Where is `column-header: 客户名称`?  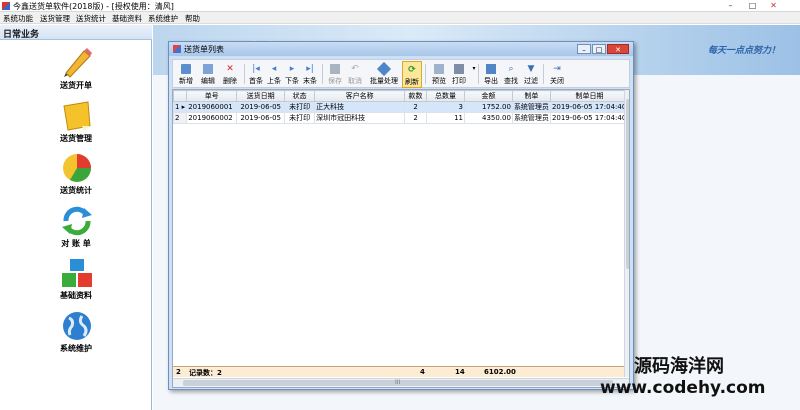 column-header: 客户名称 is located at coordinates (360, 96).